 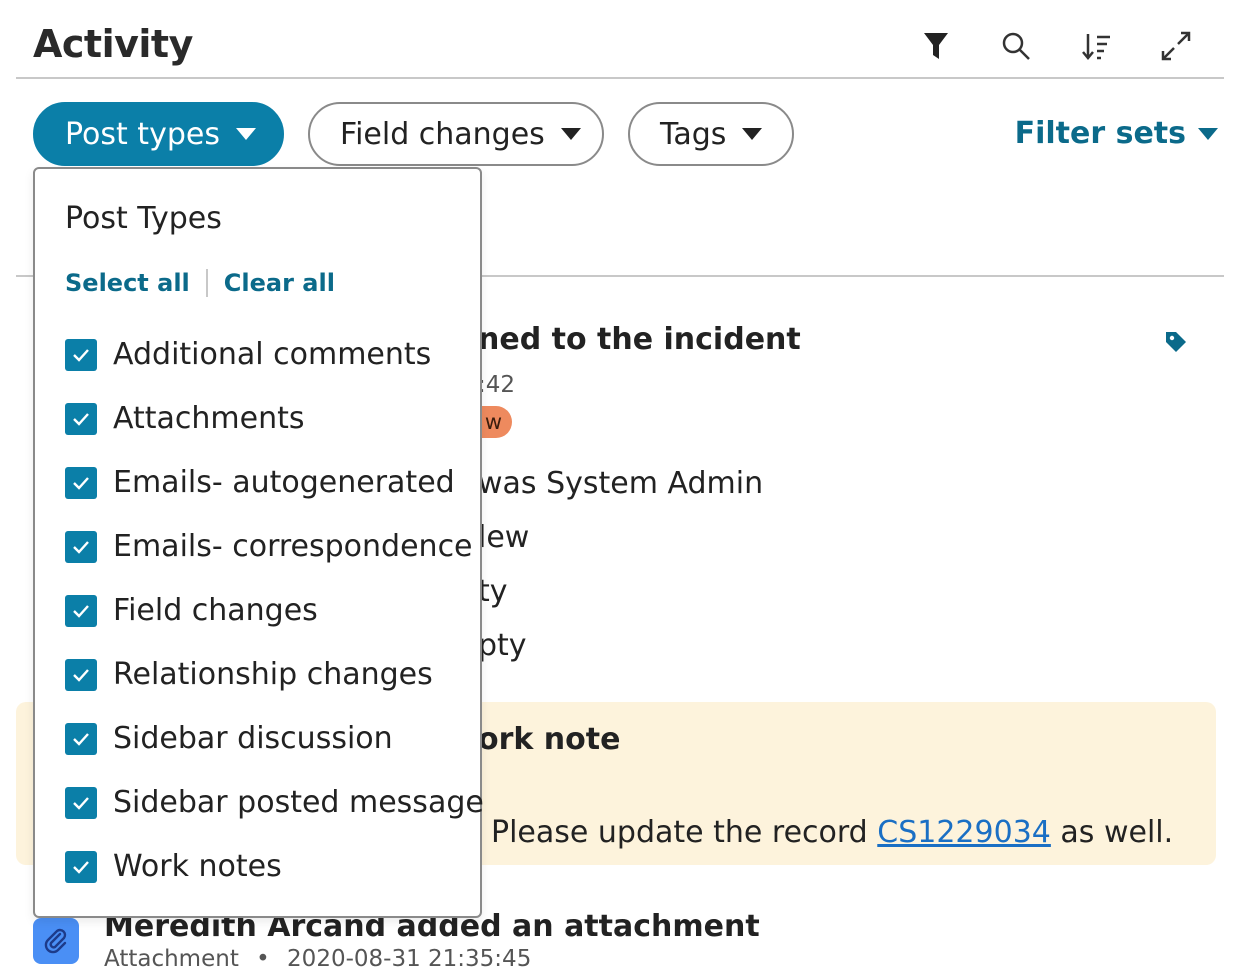 What do you see at coordinates (936, 46) in the screenshot?
I see `filter-icon` at bounding box center [936, 46].